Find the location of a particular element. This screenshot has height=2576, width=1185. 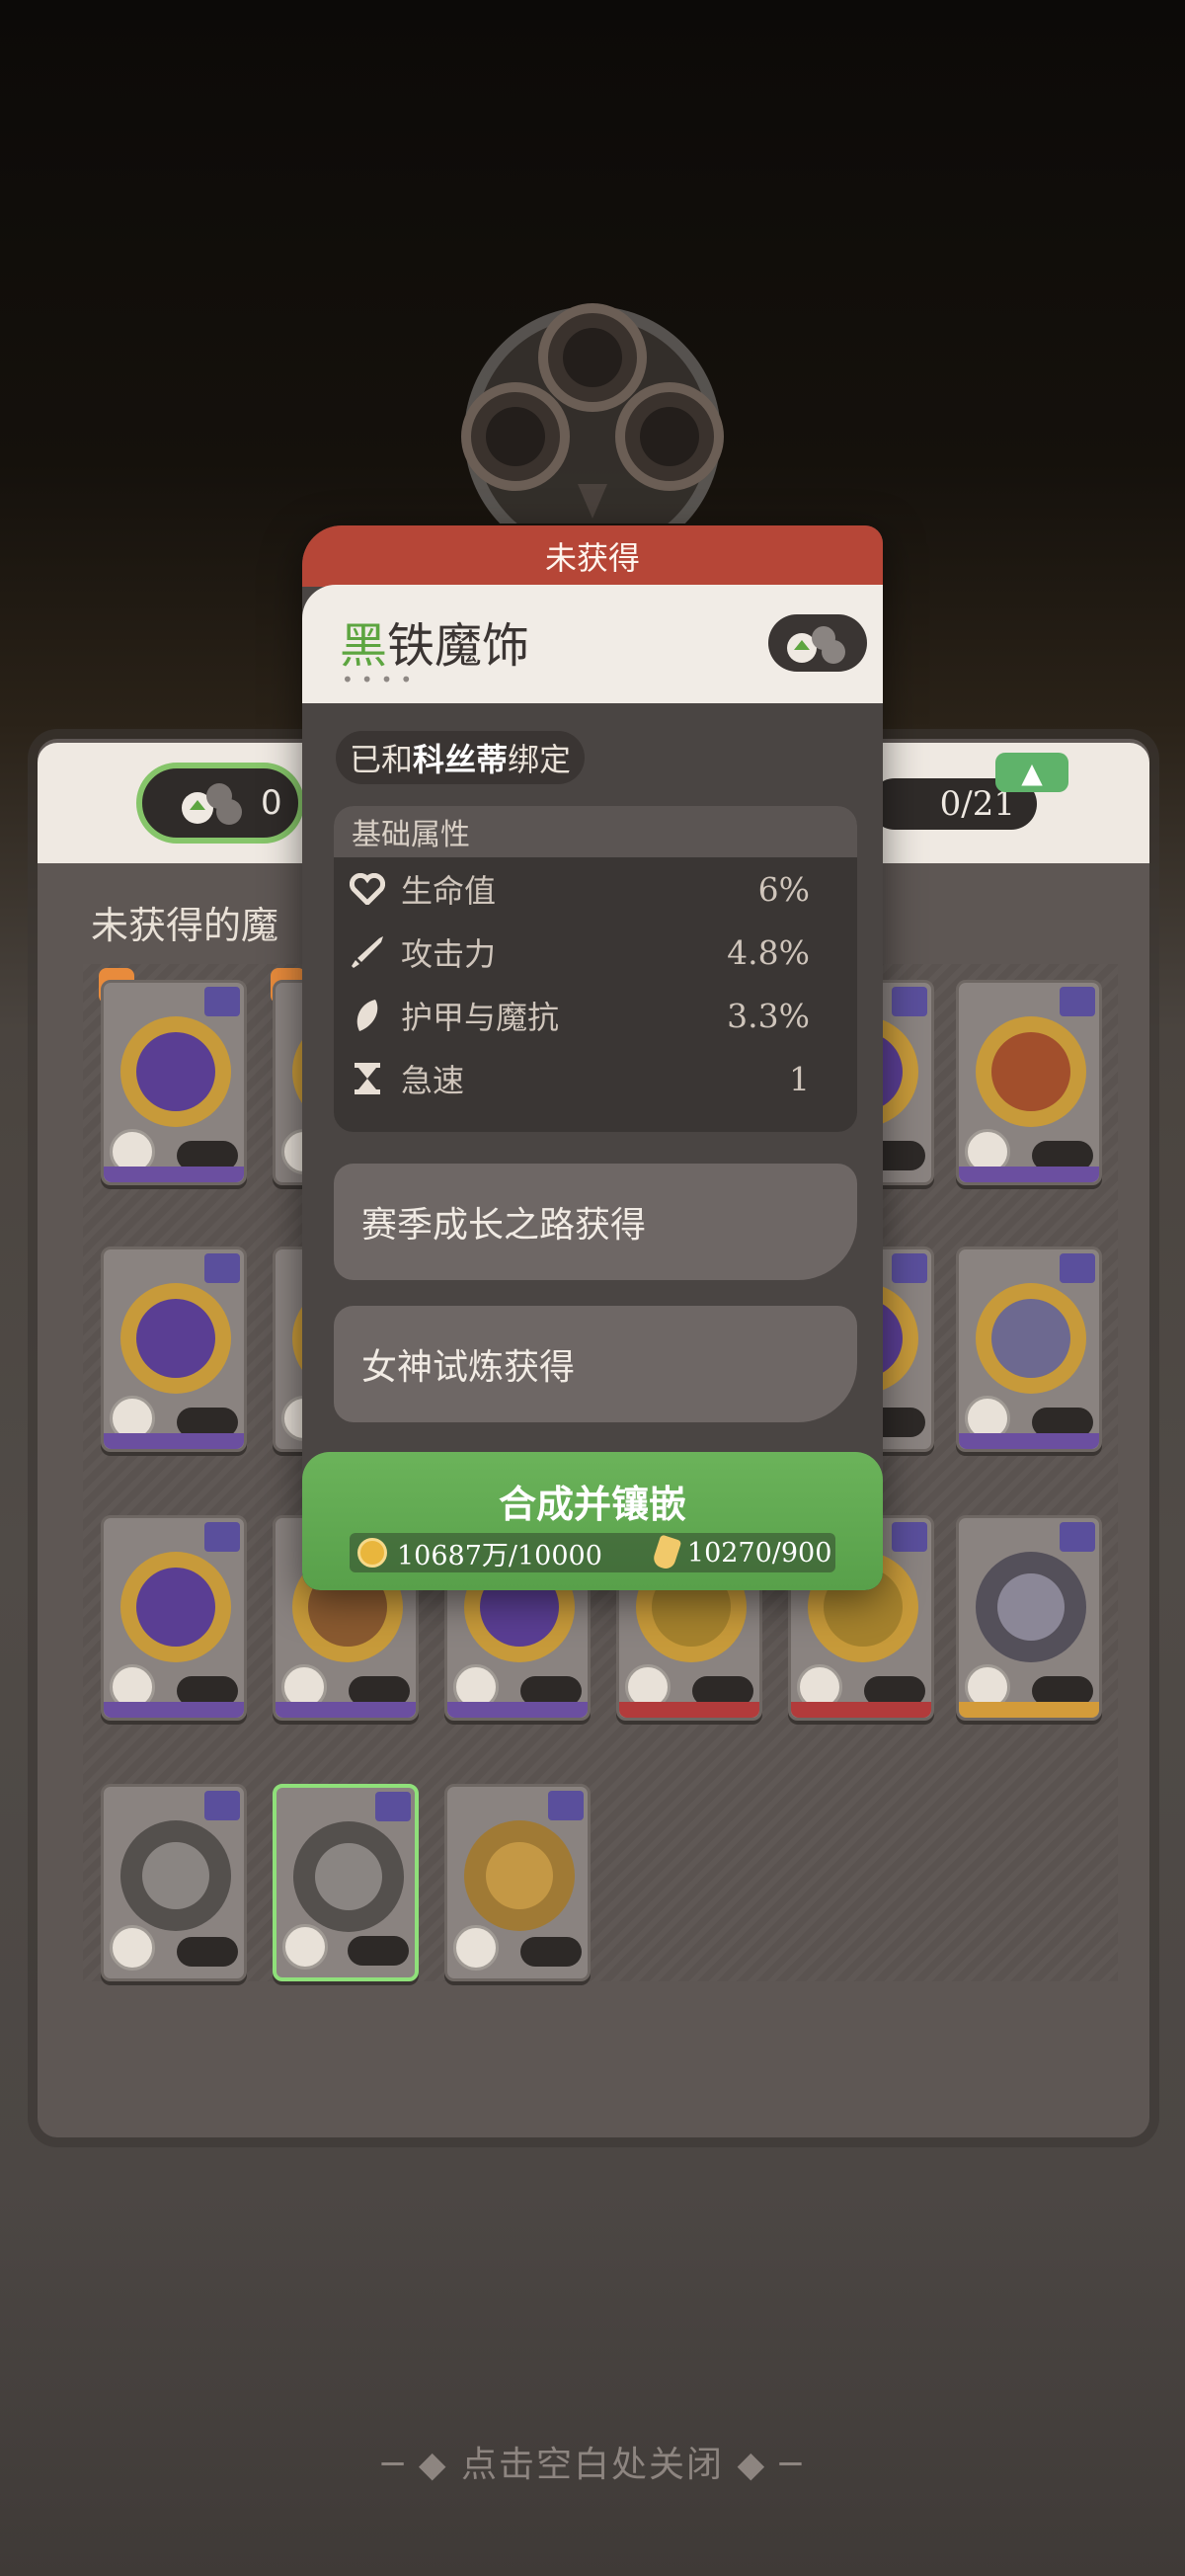

coin-icon is located at coordinates (372, 1553).